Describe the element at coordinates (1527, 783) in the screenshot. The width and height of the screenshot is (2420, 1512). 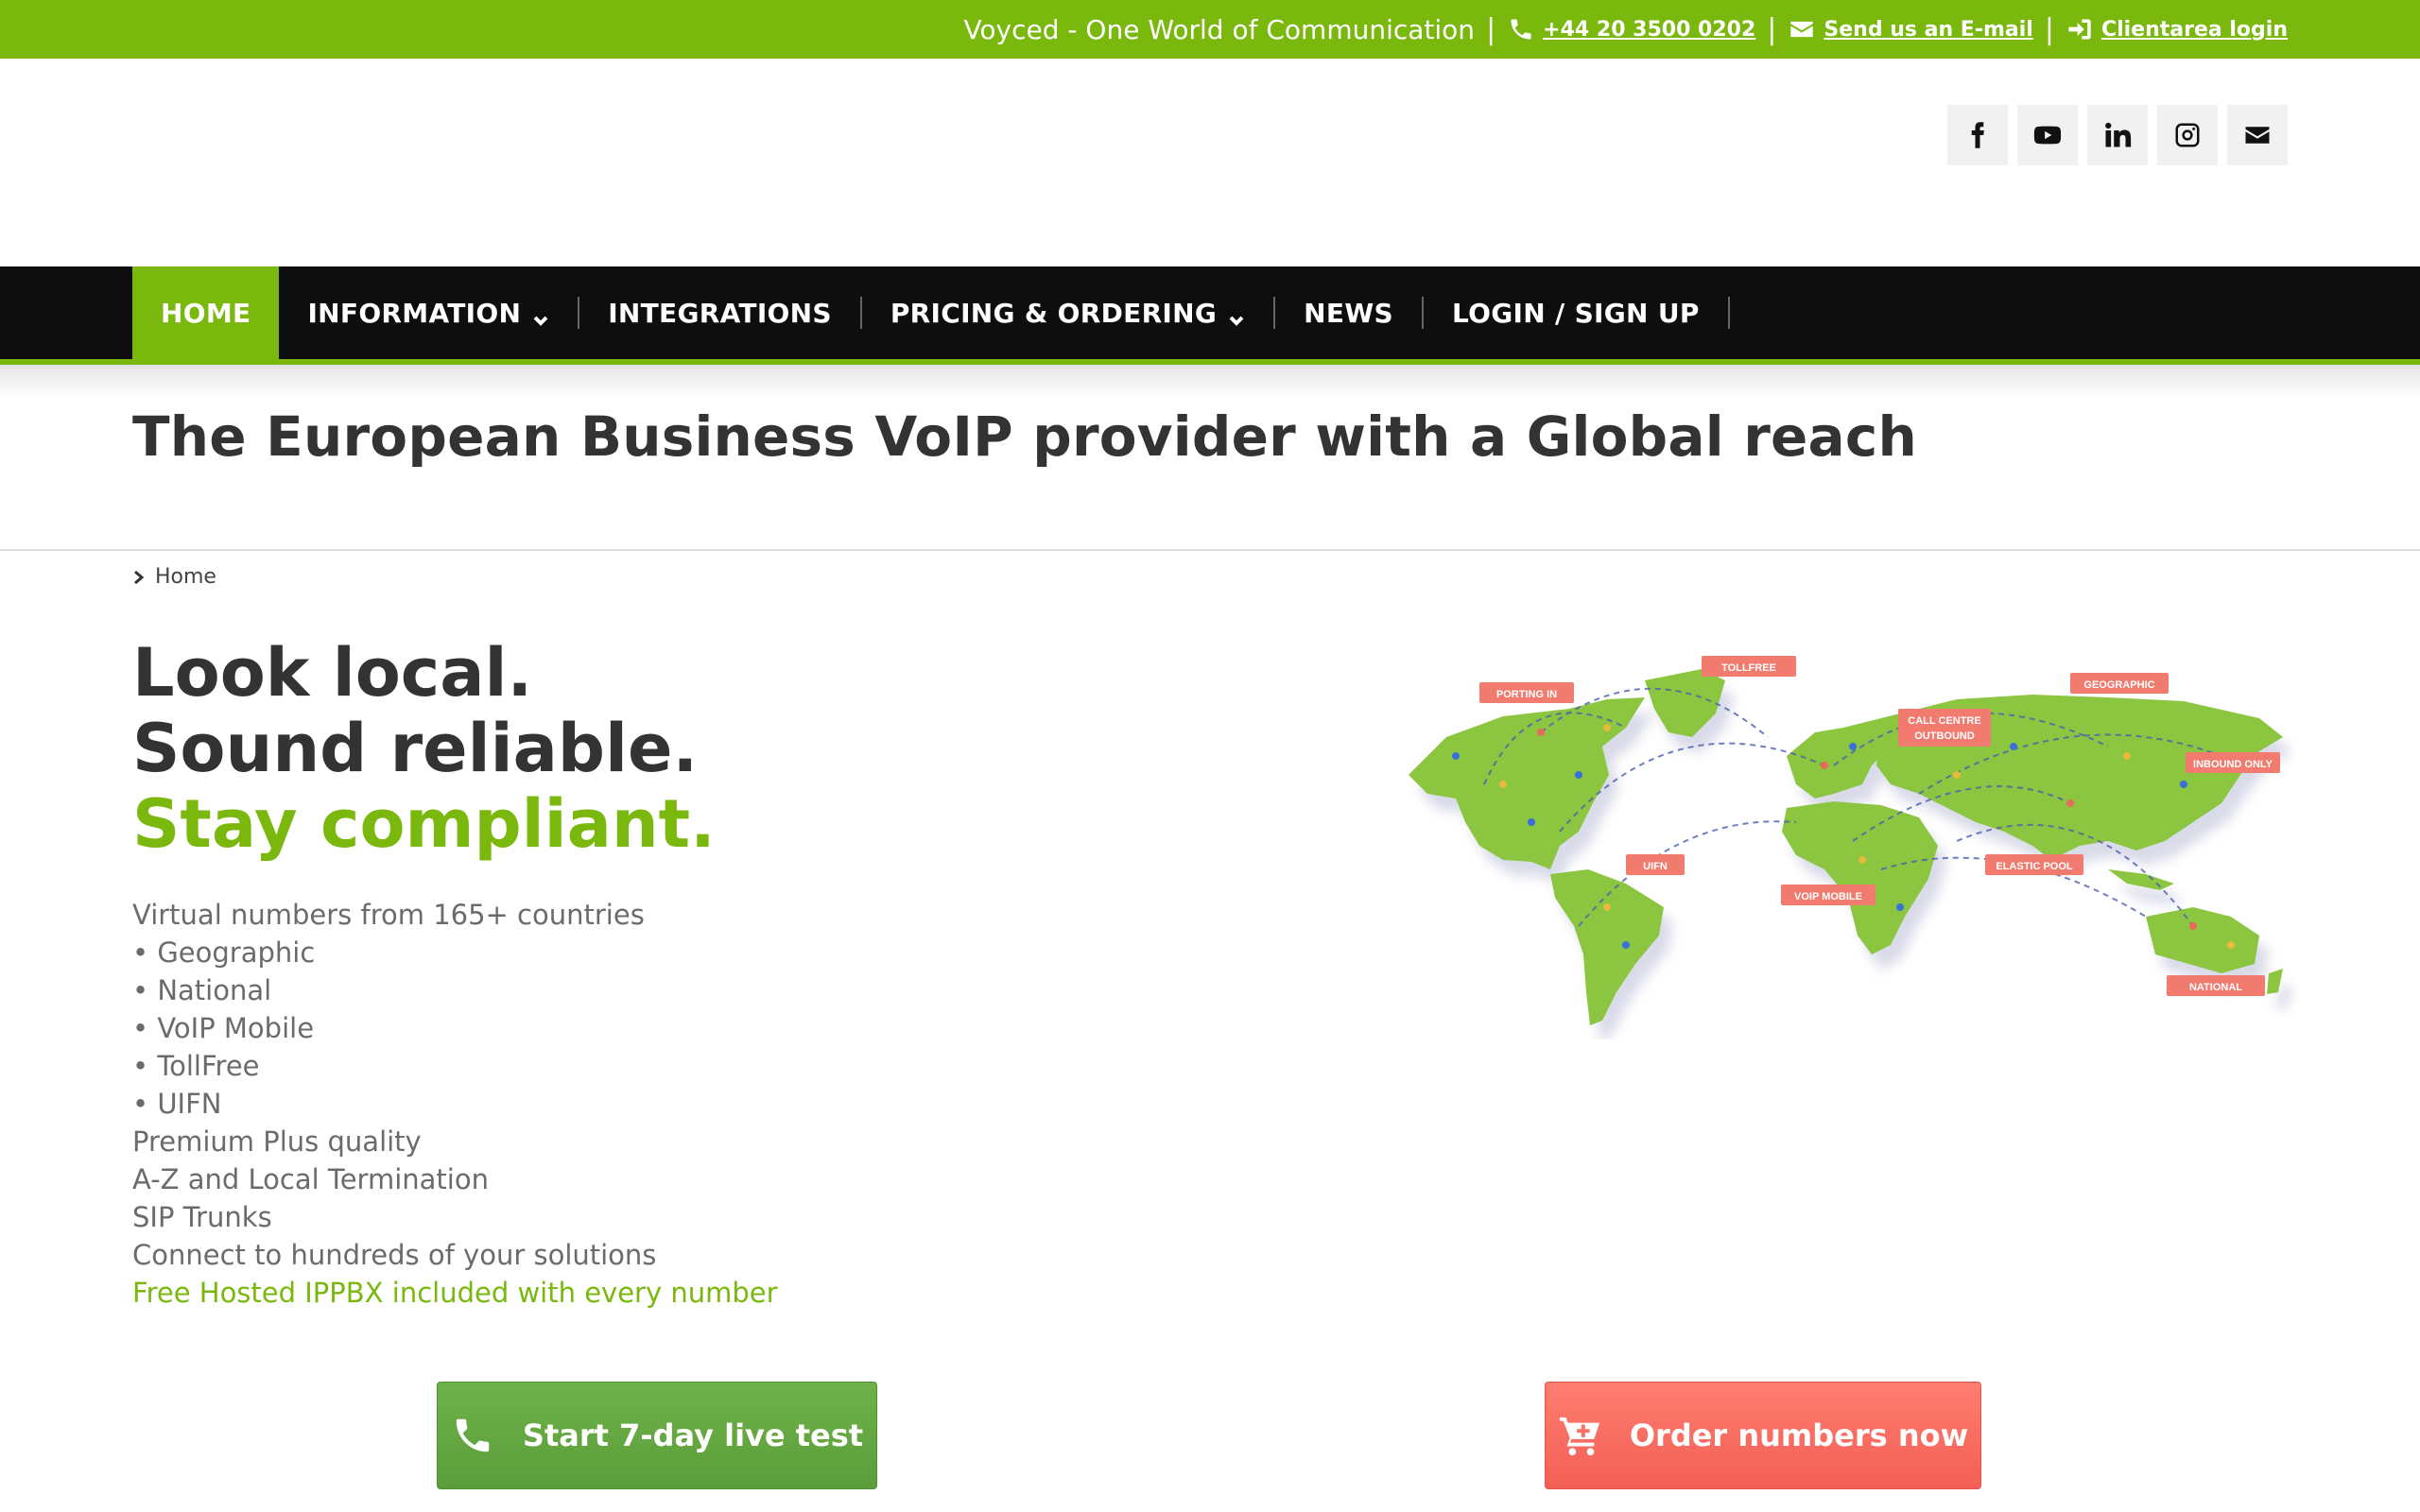
I see `north-america-shape` at that location.